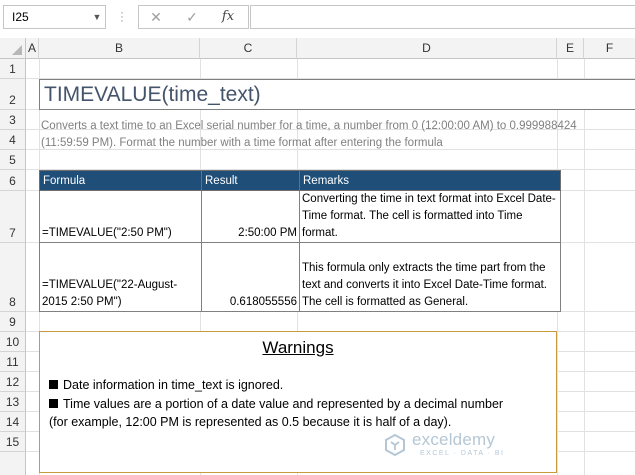  I want to click on row-header-1: 1, so click(13, 69).